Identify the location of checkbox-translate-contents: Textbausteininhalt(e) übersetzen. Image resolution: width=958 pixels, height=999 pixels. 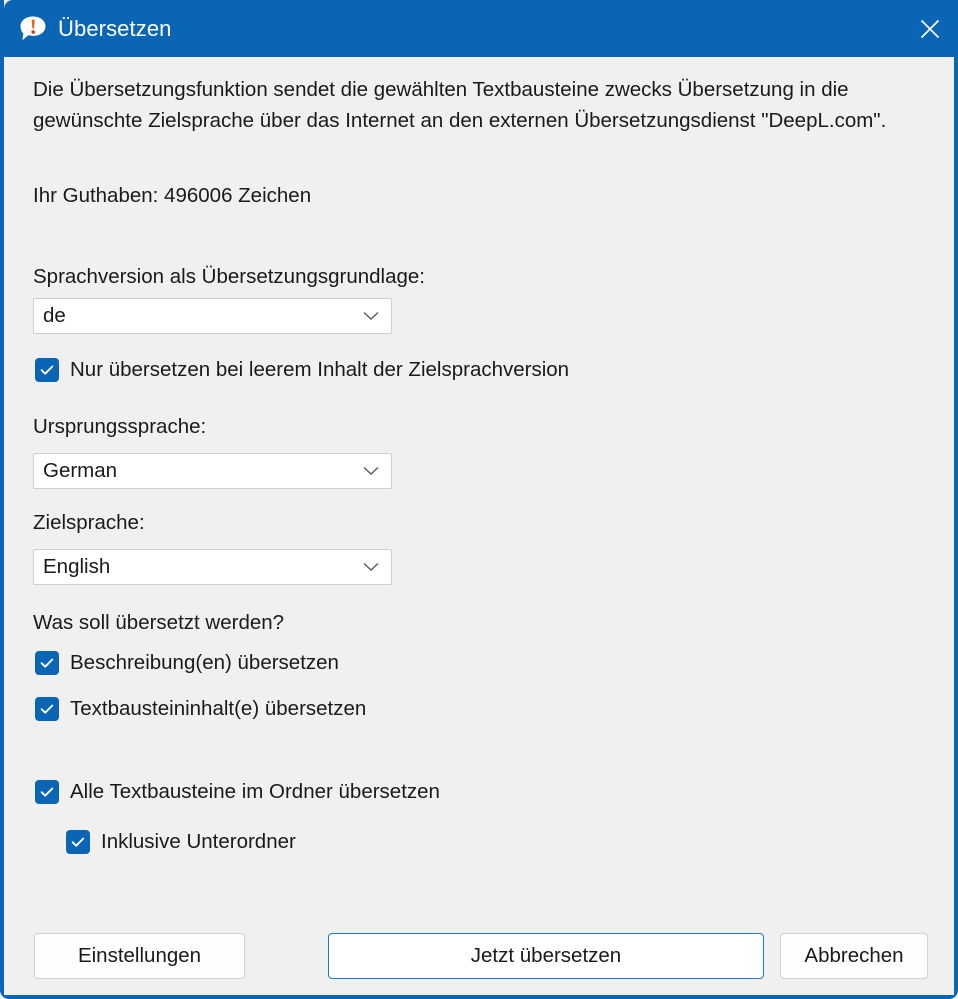
(200, 709).